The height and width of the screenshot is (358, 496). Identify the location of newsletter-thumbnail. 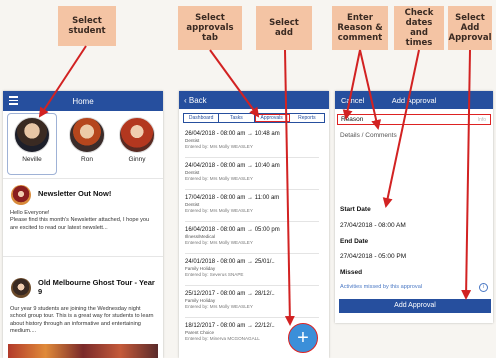
(21, 195).